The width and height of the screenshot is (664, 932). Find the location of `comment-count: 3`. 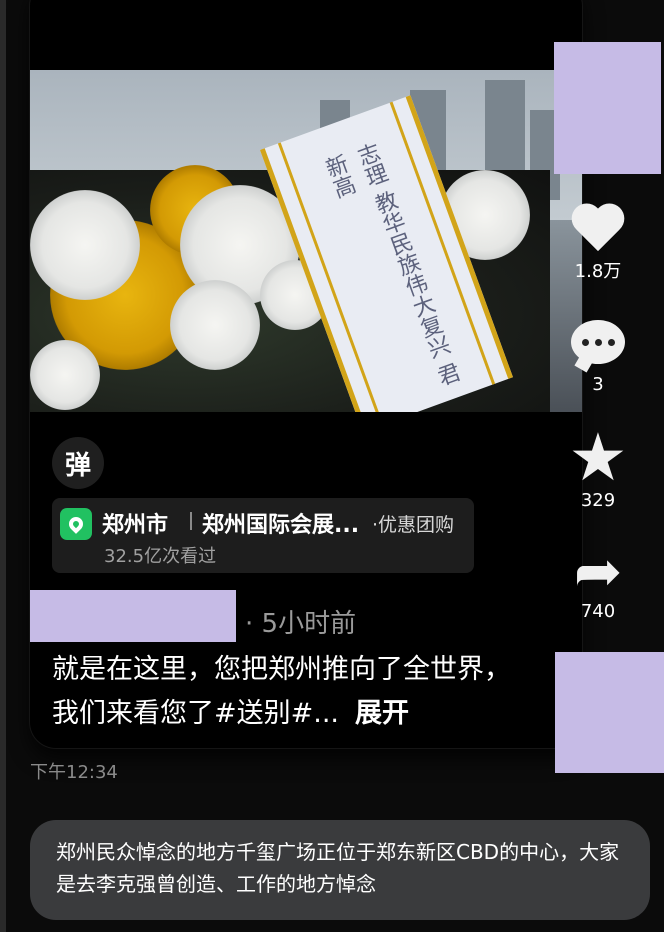

comment-count: 3 is located at coordinates (598, 384).